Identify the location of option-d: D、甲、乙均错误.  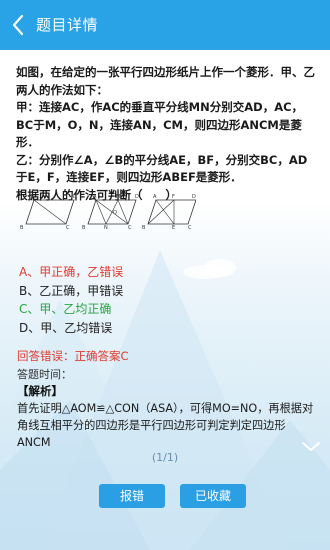
(71, 328).